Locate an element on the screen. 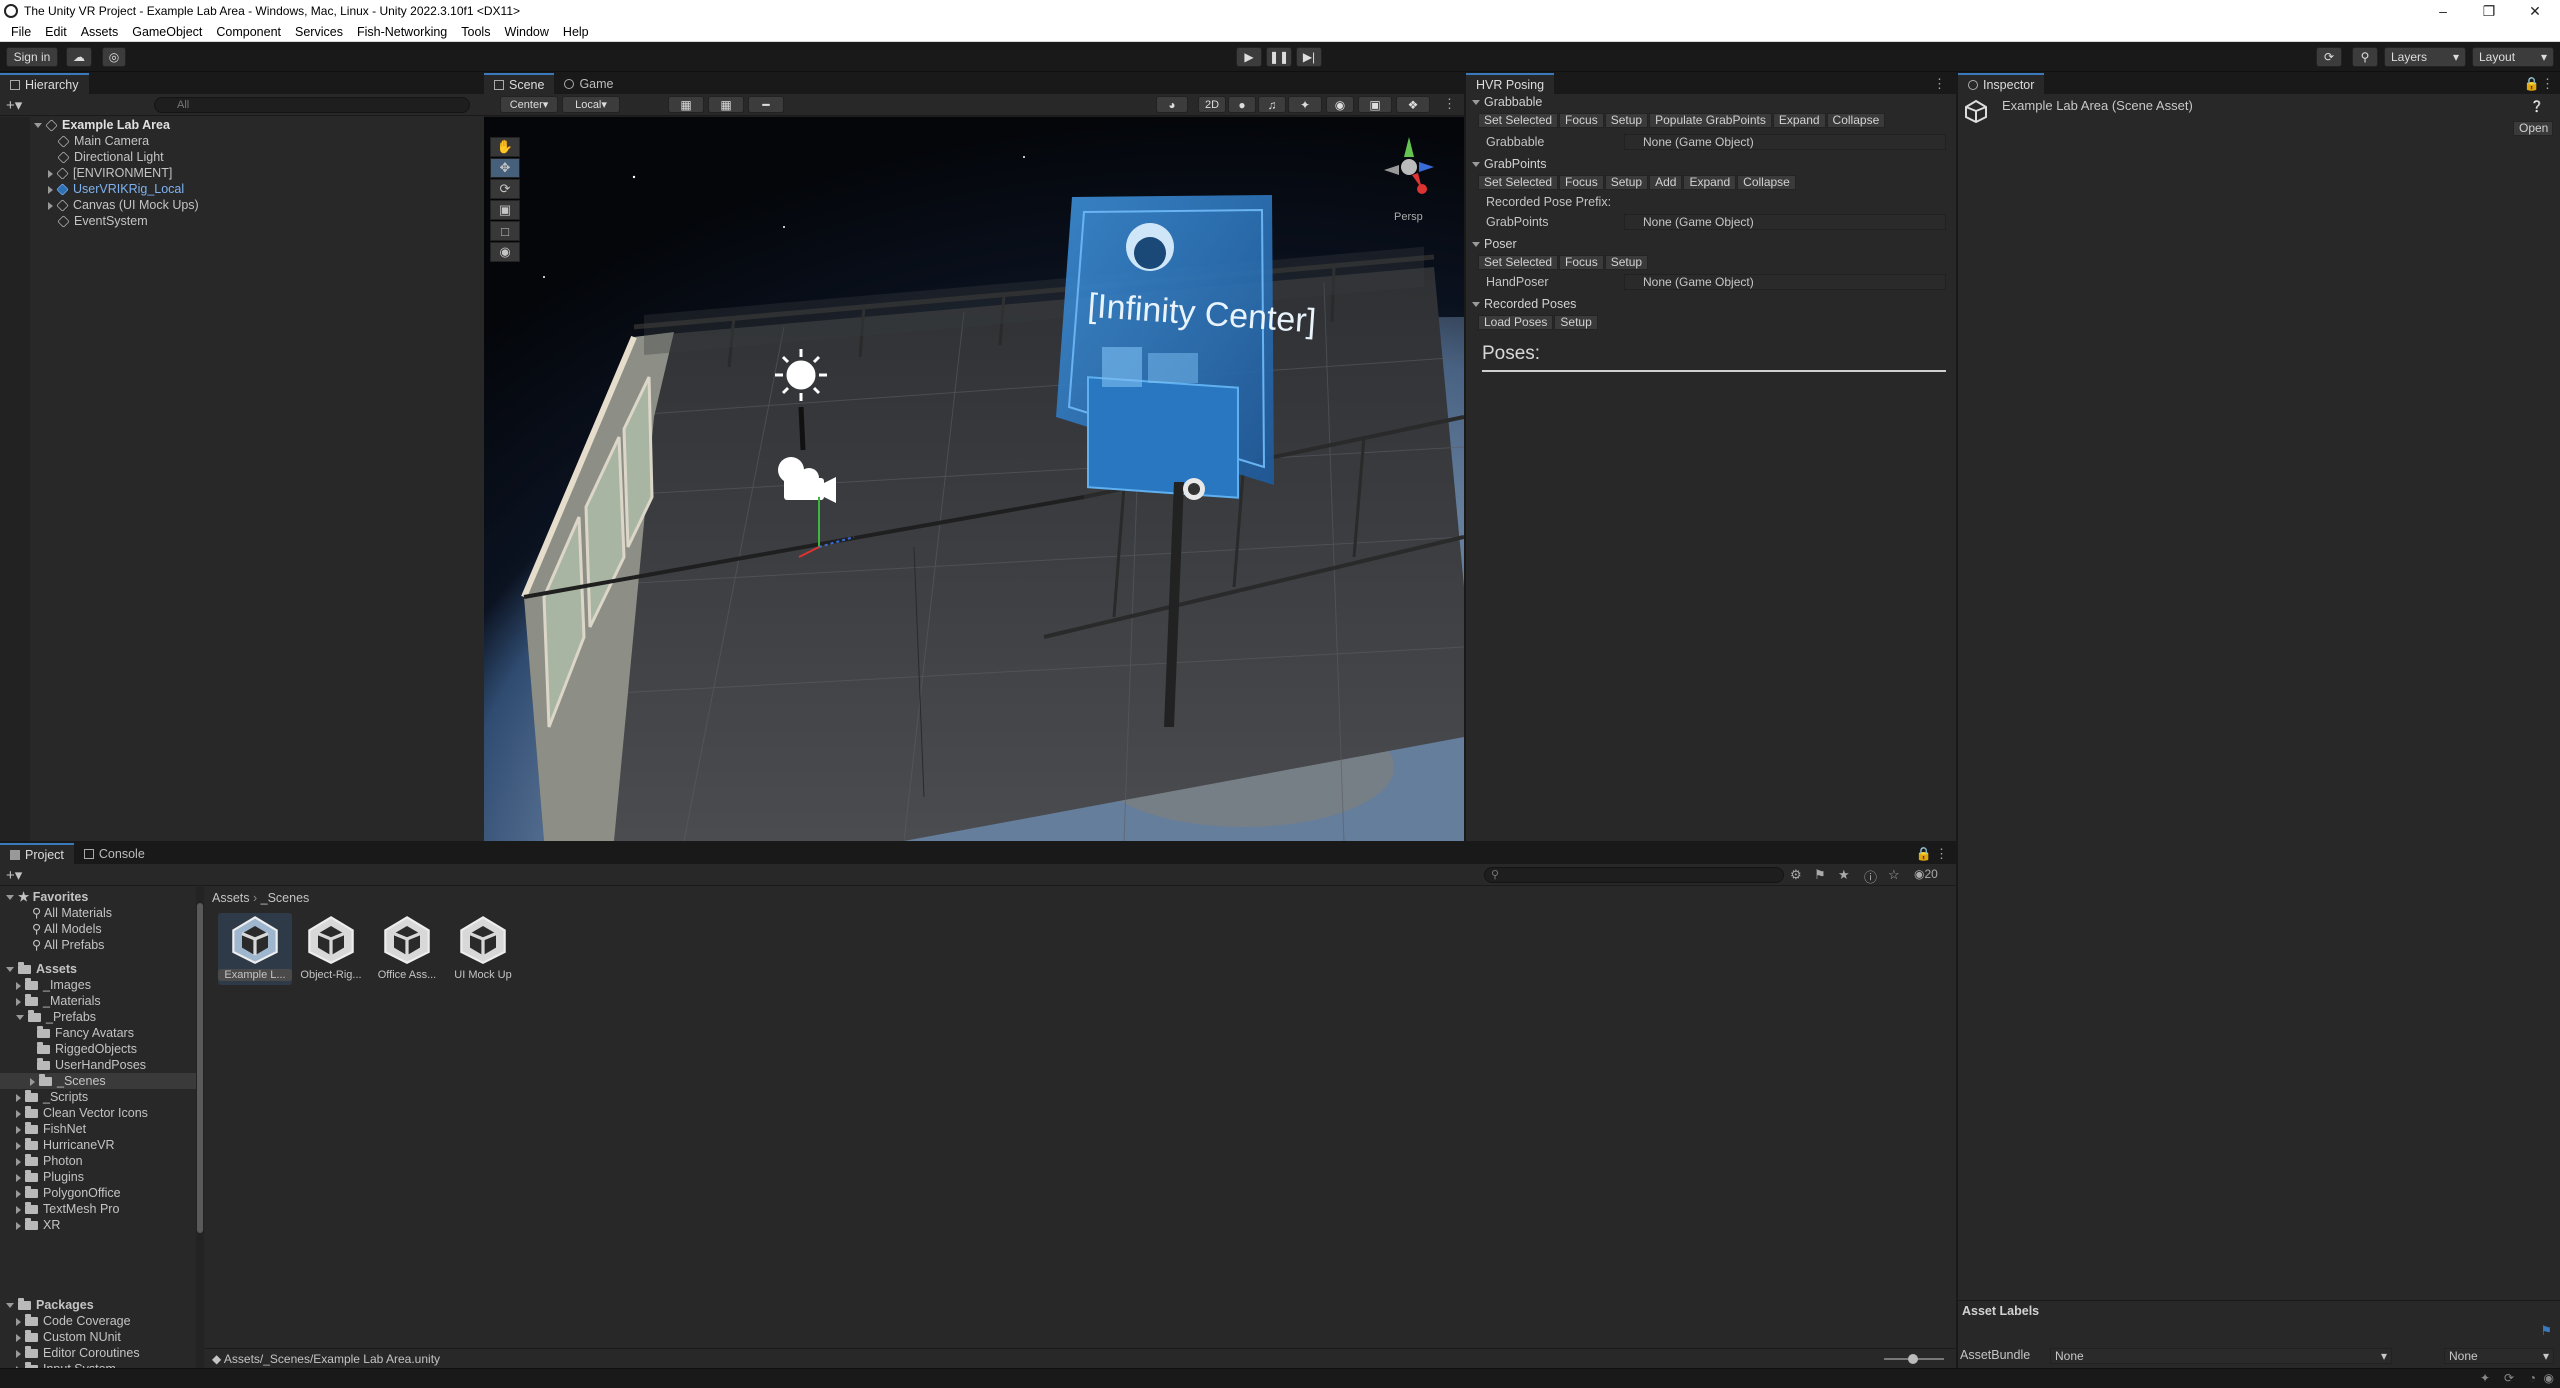  add-icon: +▾ is located at coordinates (14, 875).